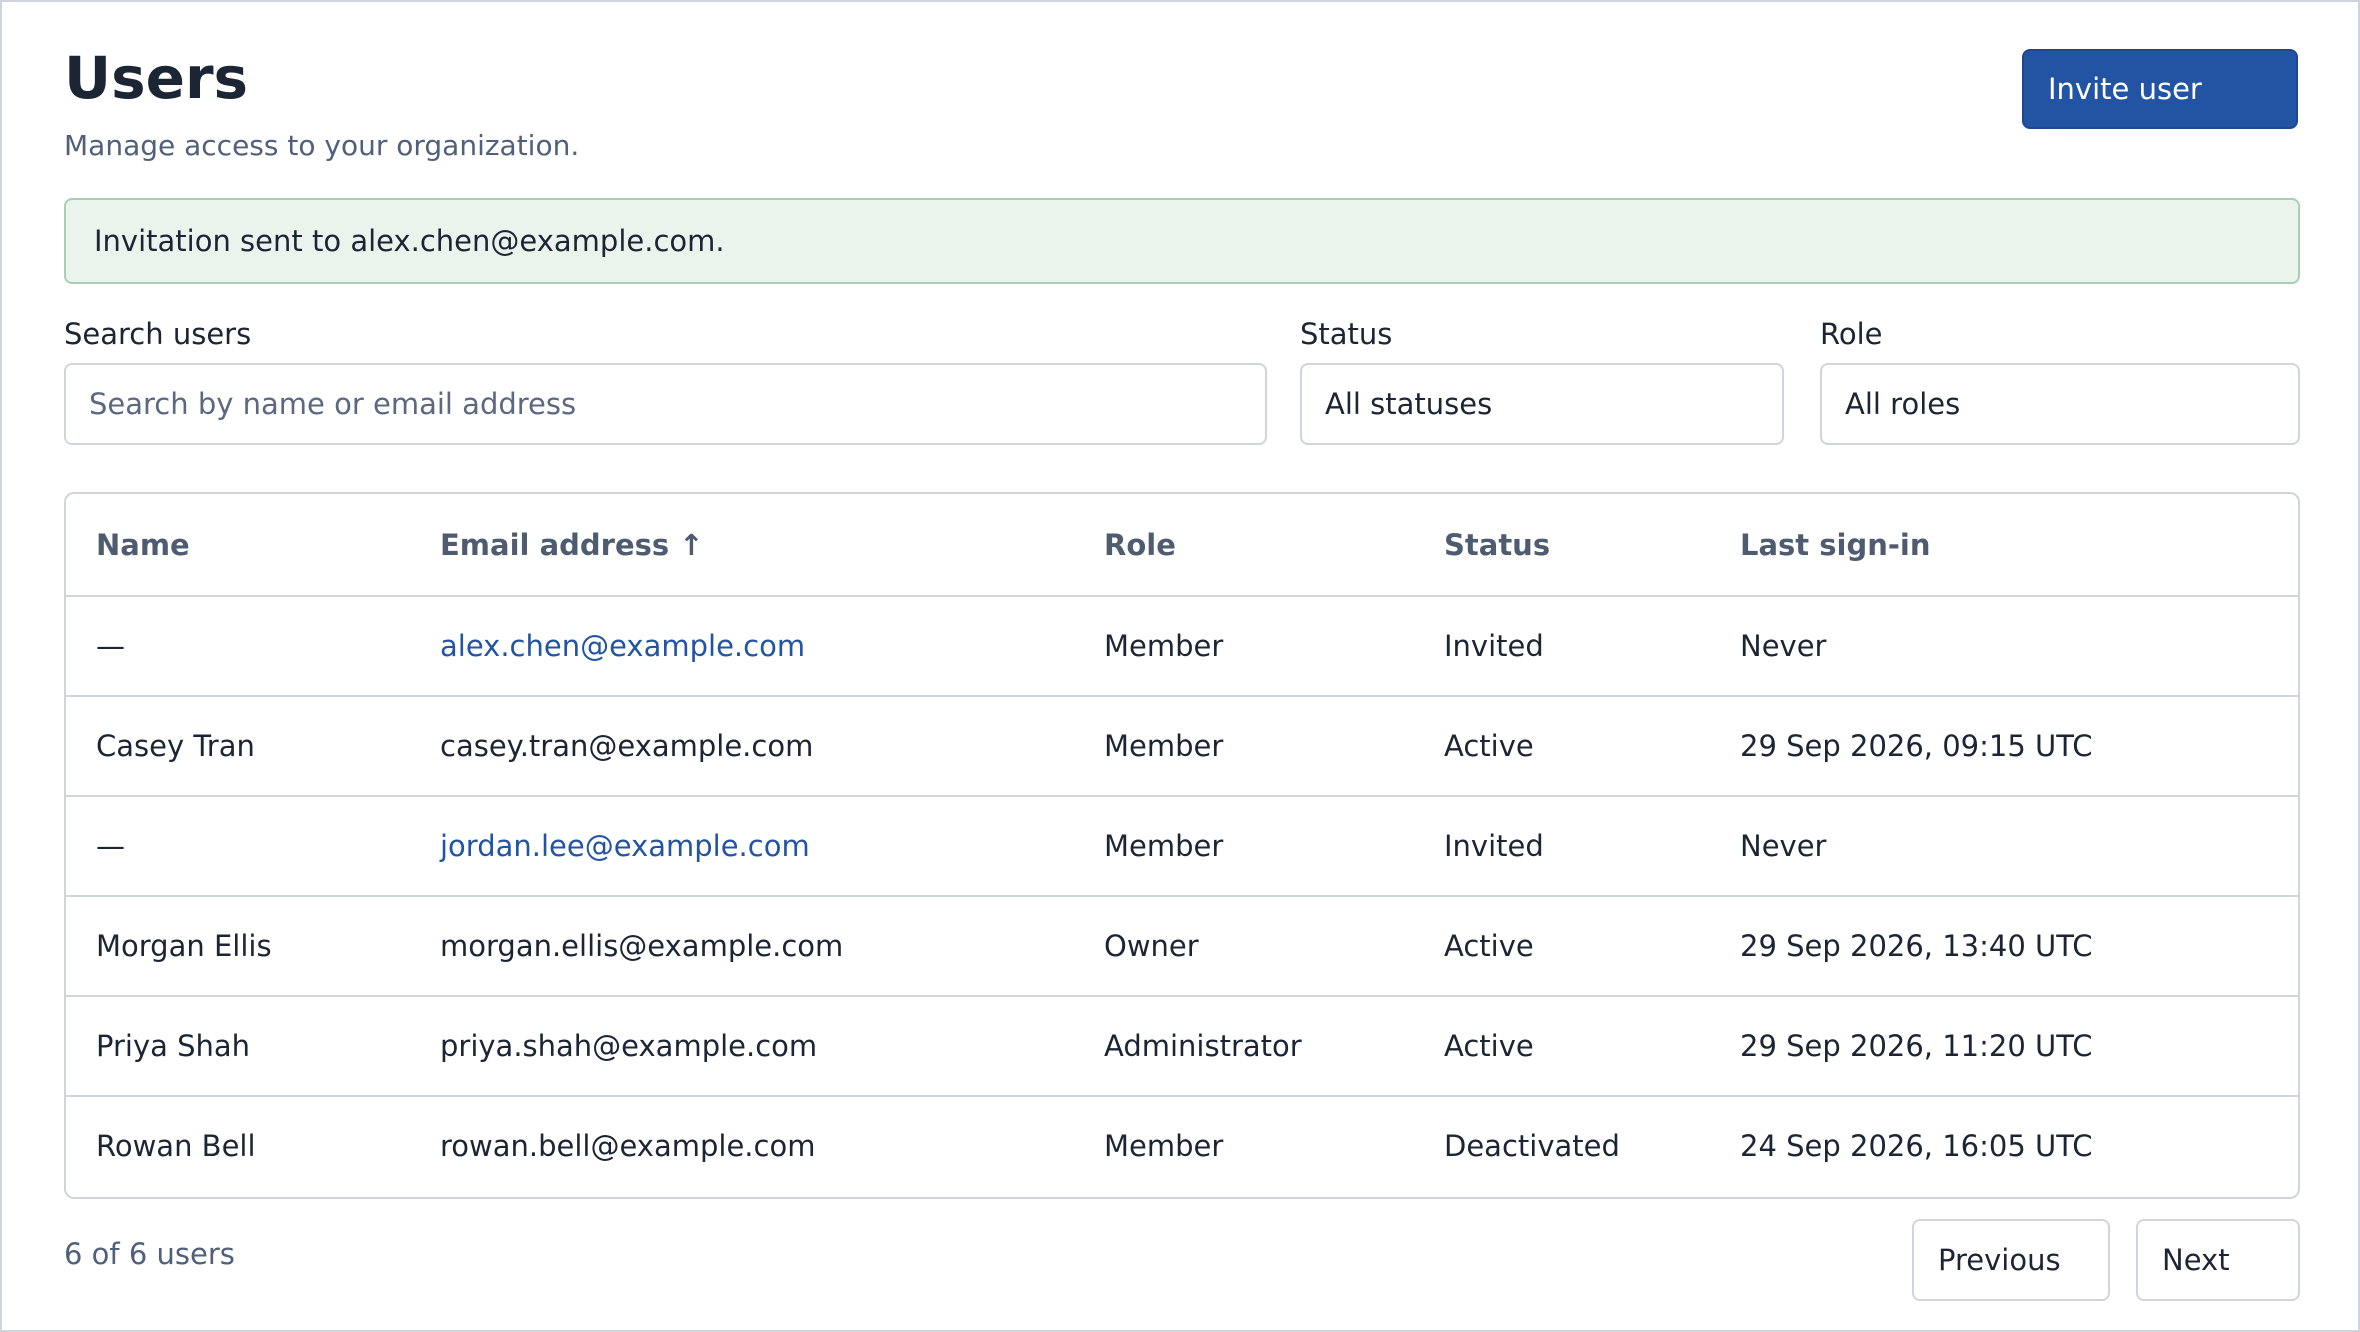 The height and width of the screenshot is (1332, 2360). What do you see at coordinates (238, 545) in the screenshot?
I see `column-header-name: Name` at bounding box center [238, 545].